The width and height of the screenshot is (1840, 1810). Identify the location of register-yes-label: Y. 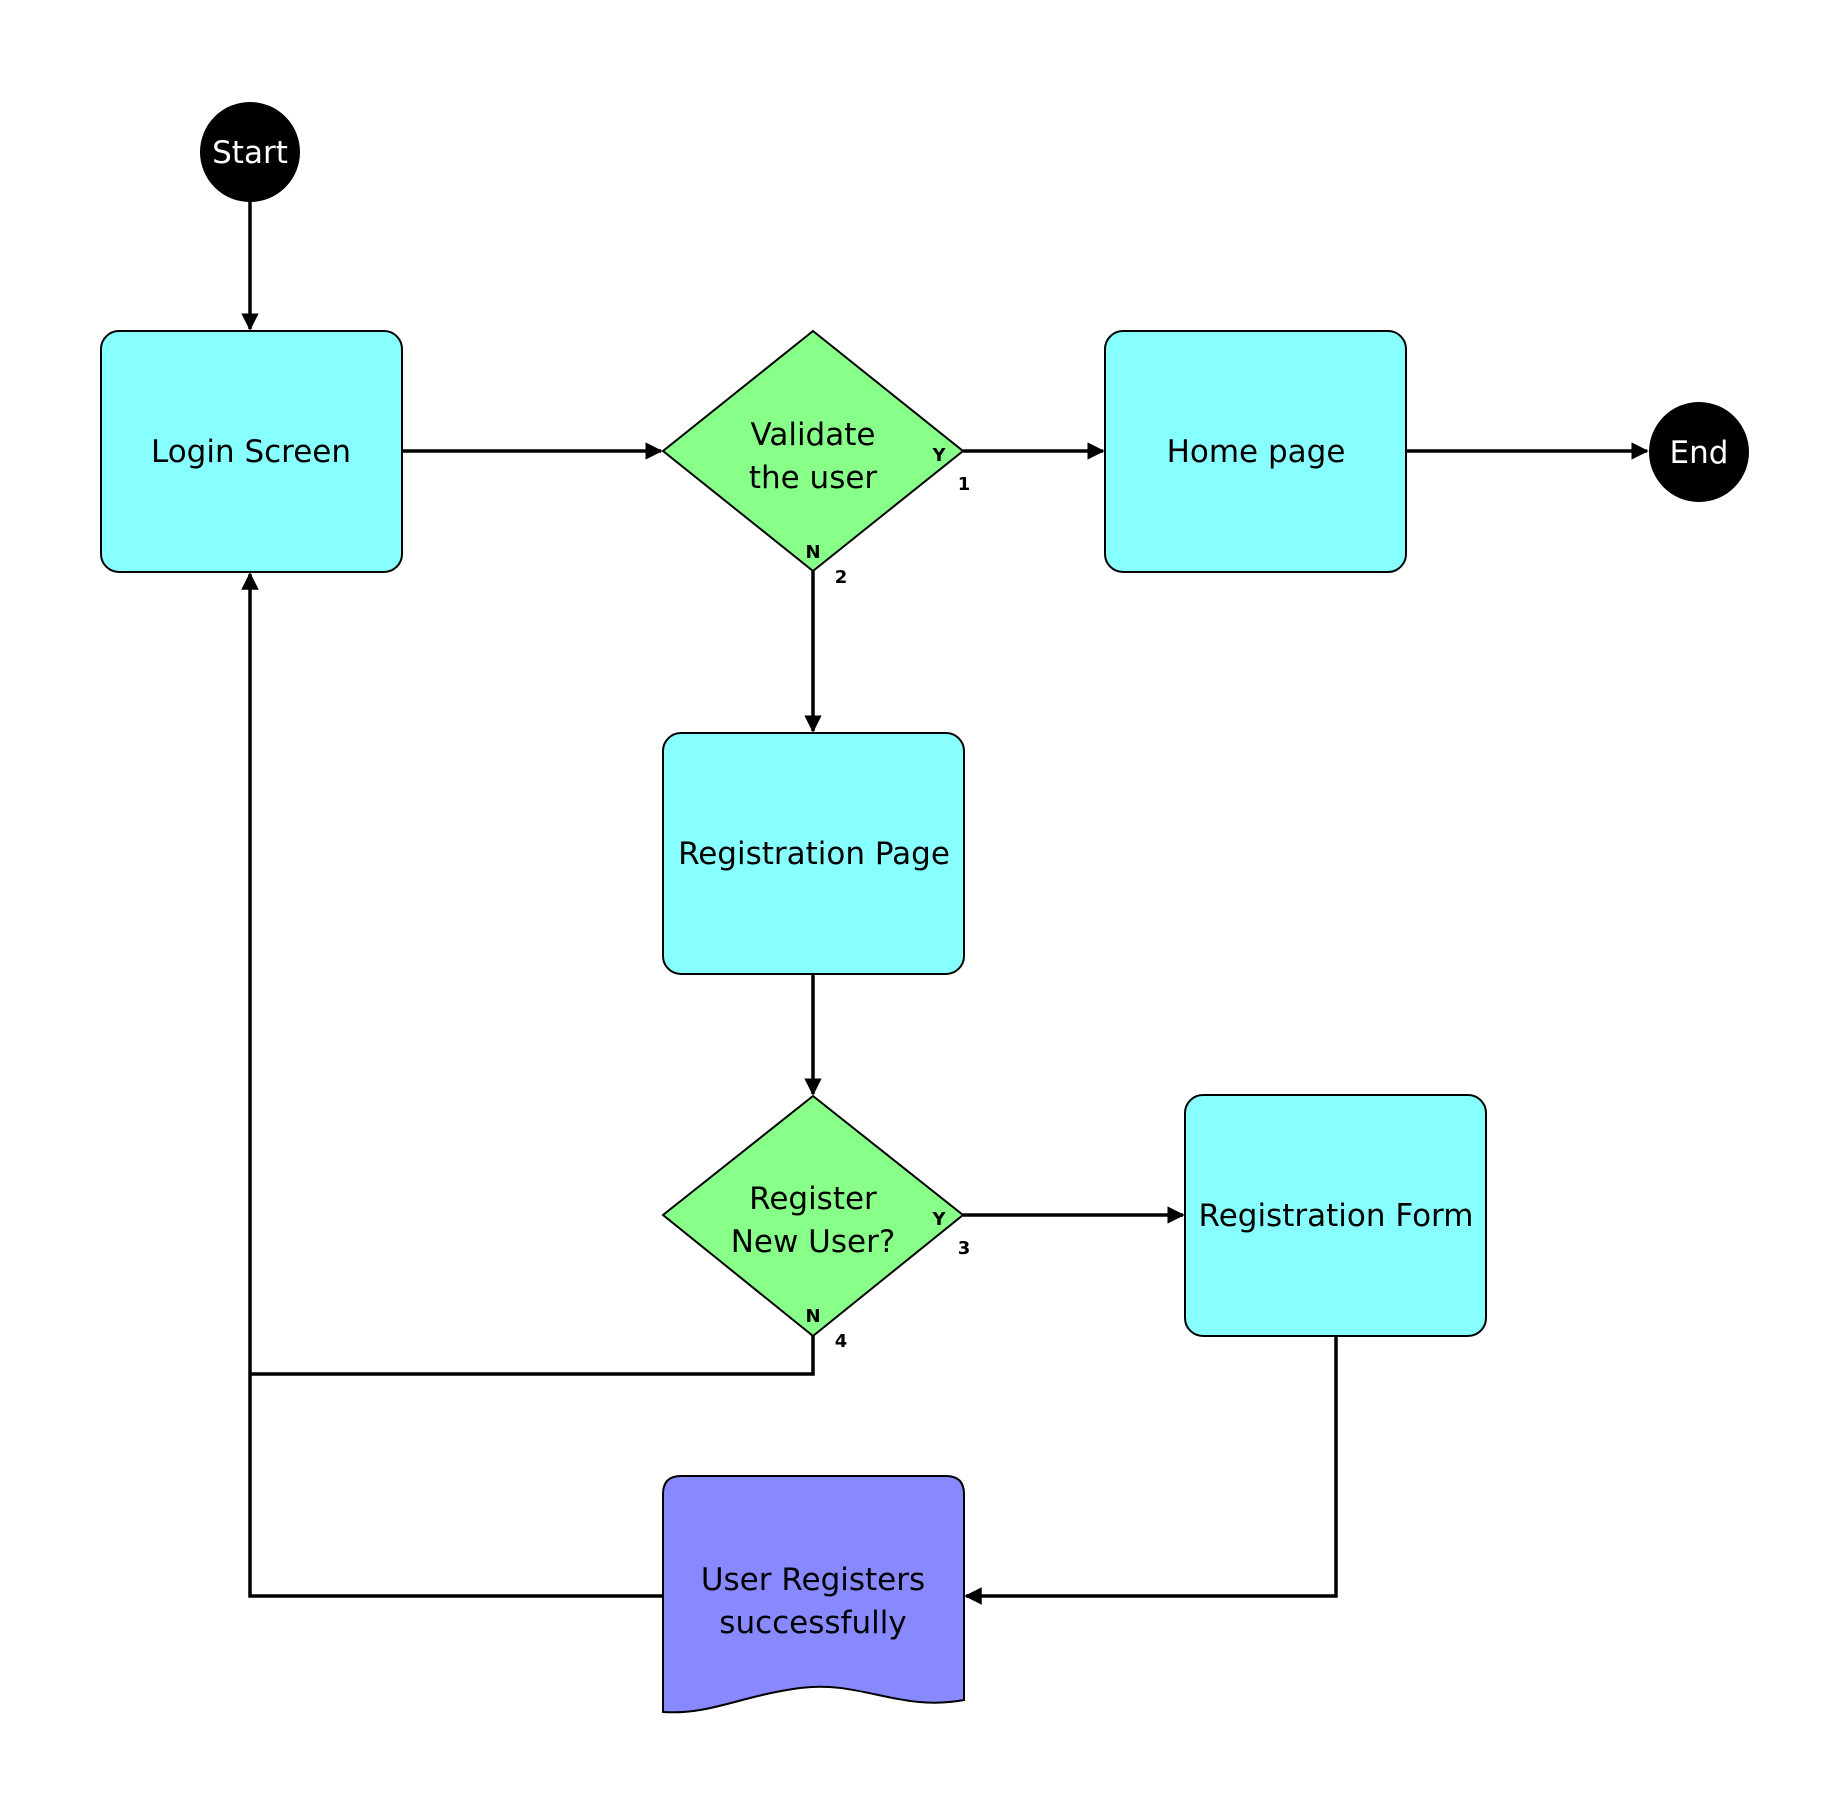
(938, 1219).